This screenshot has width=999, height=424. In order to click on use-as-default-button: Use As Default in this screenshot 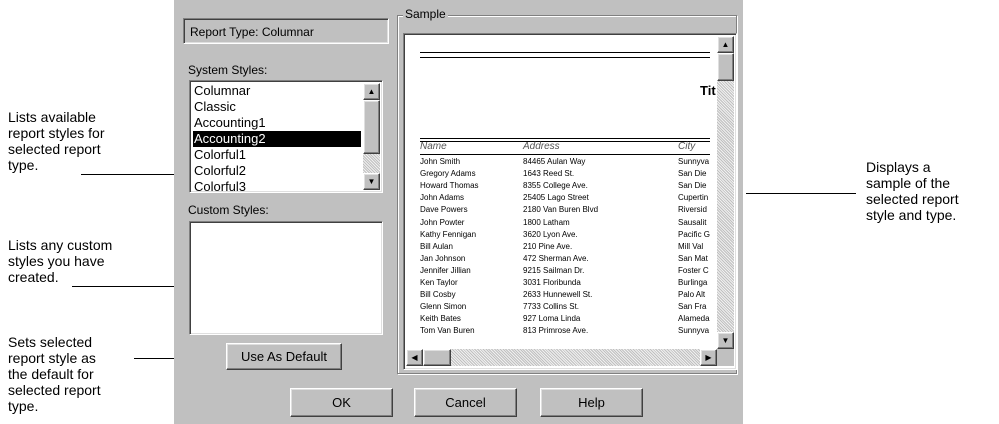, I will do `click(284, 356)`.